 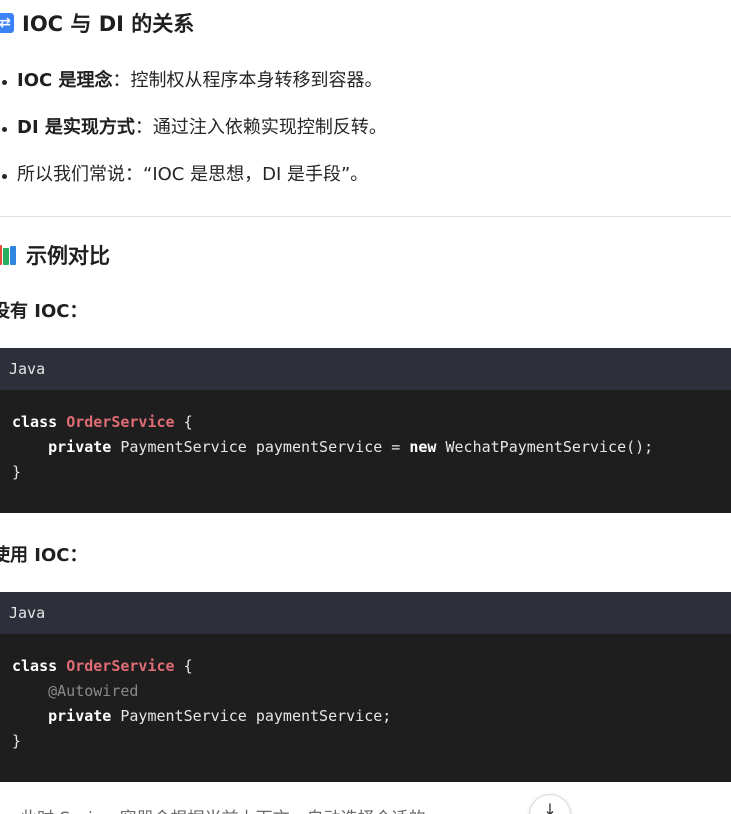 I want to click on list-item-text: ：控制权从程序本身转移到容器。, so click(x=247, y=80).